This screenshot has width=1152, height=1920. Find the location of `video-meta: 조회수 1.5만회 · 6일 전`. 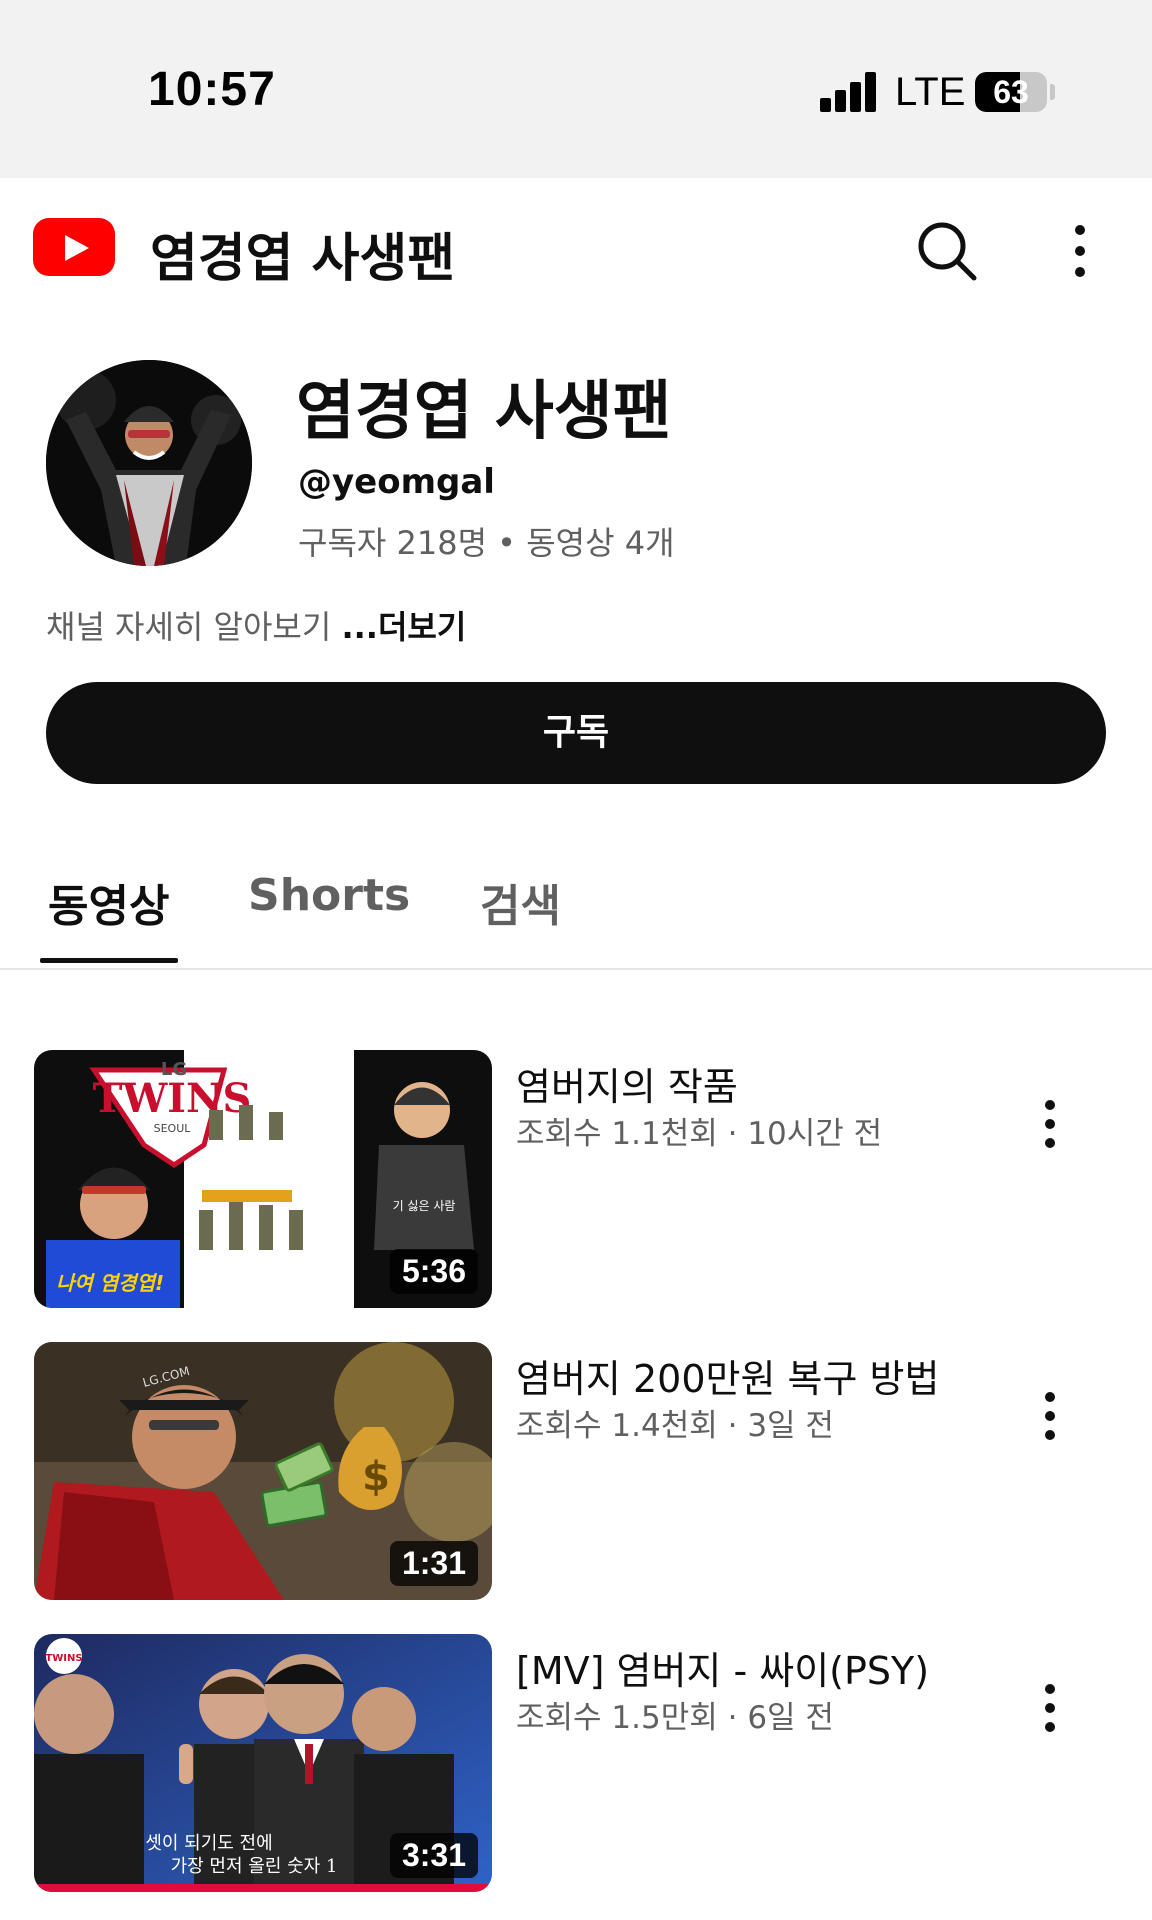

video-meta: 조회수 1.5만회 · 6일 전 is located at coordinates (675, 1718).